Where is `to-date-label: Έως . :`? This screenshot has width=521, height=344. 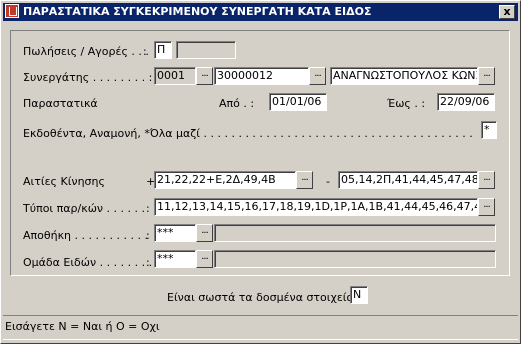
to-date-label: Έως . : is located at coordinates (406, 103).